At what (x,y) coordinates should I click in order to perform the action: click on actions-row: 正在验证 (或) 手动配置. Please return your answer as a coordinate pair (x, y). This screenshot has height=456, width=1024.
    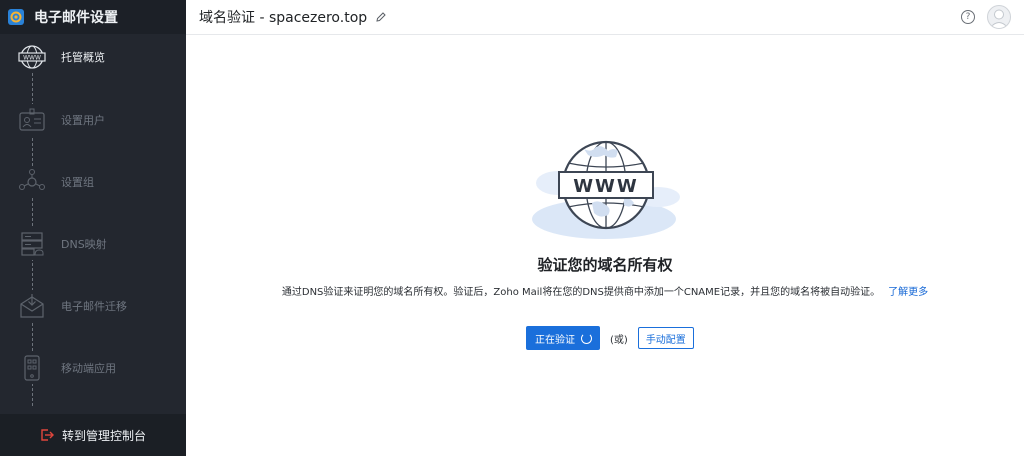
    Looking at the image, I should click on (610, 338).